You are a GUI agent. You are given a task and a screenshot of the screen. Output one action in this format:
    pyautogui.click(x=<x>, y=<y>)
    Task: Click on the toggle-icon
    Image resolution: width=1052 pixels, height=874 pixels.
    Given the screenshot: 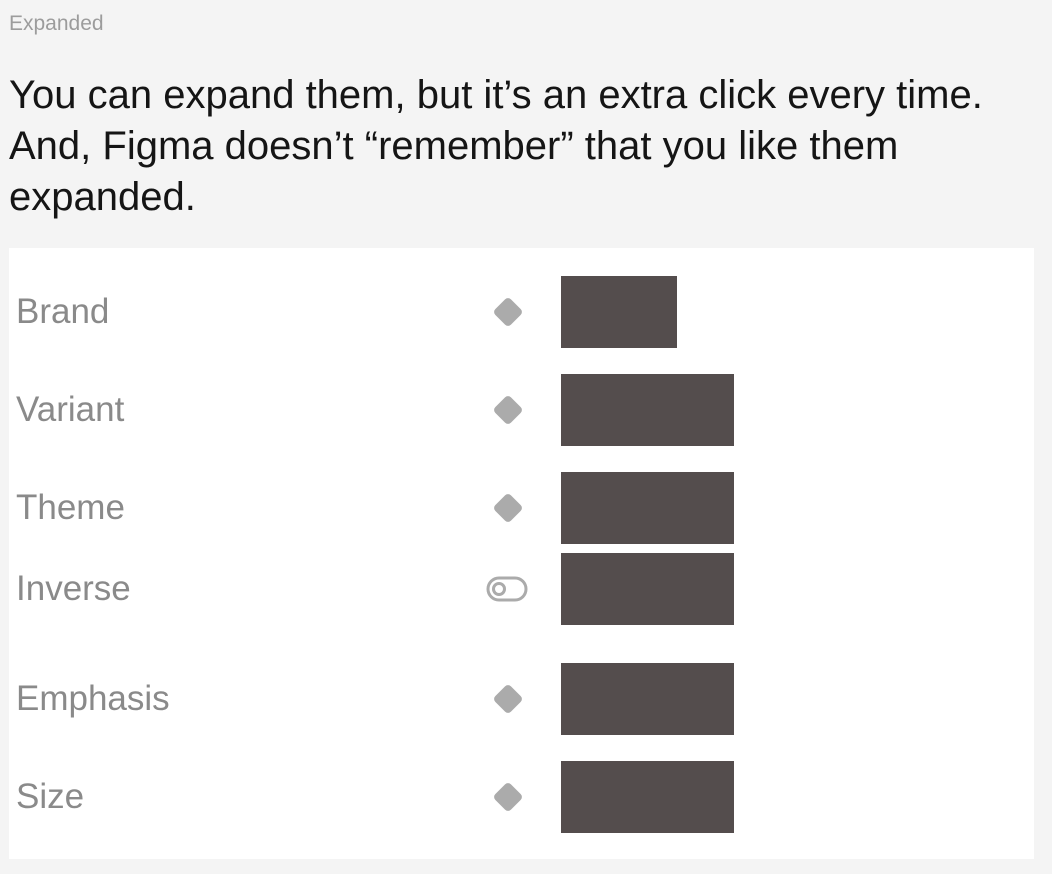 What is the action you would take?
    pyautogui.click(x=507, y=589)
    